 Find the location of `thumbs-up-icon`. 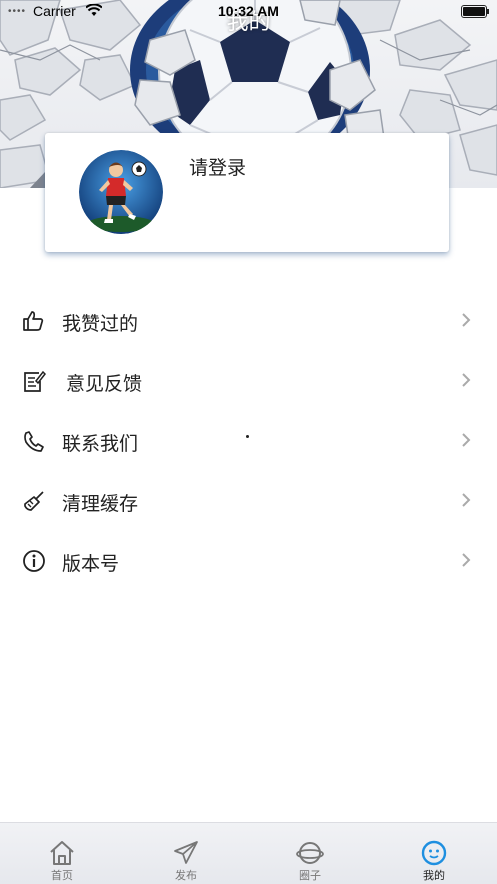

thumbs-up-icon is located at coordinates (33, 321).